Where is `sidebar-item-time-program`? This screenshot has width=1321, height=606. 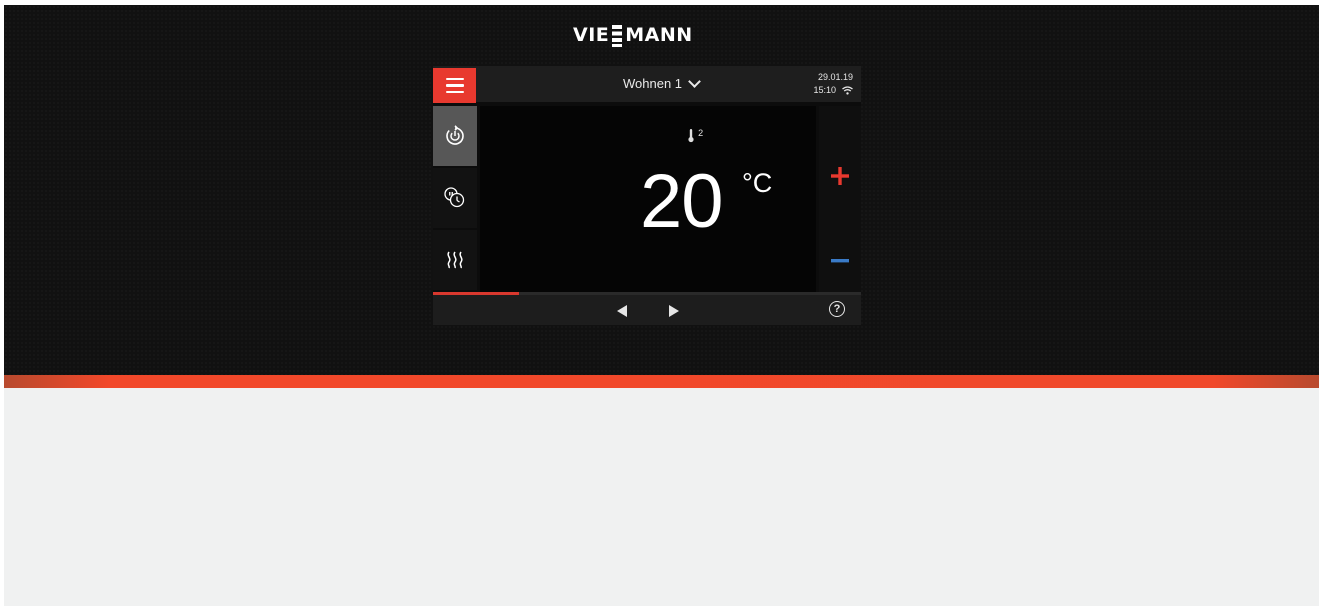 sidebar-item-time-program is located at coordinates (455, 198).